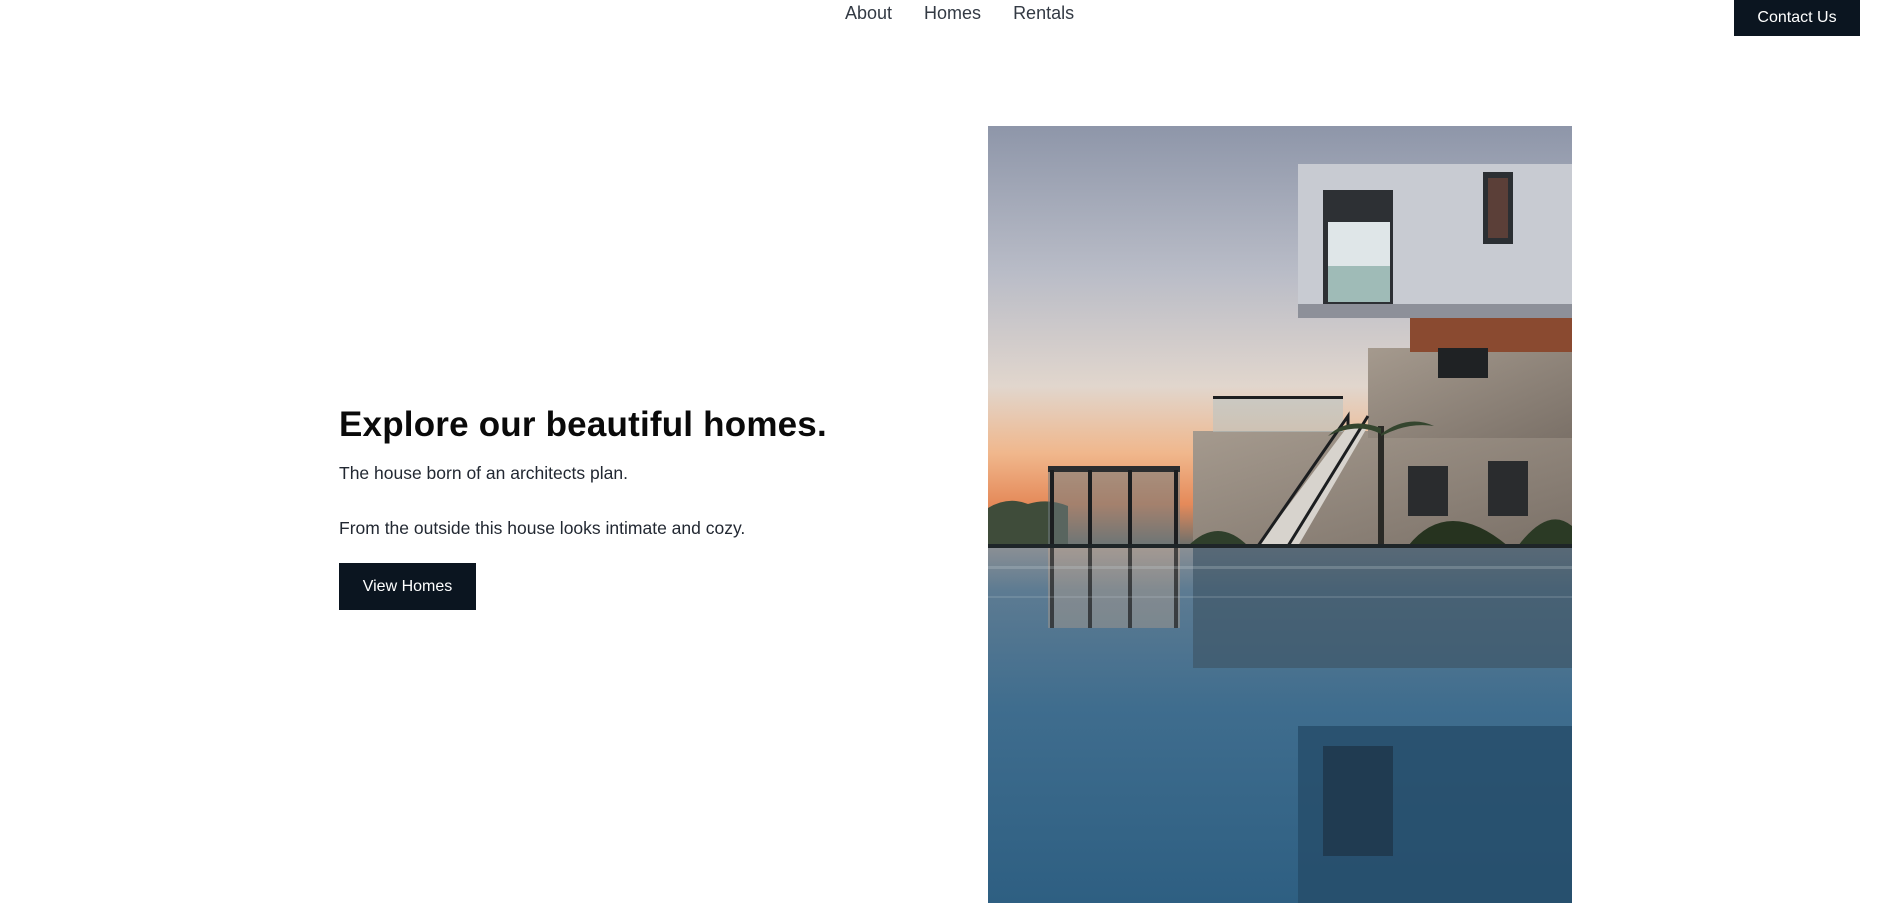 The width and height of the screenshot is (1889, 907). I want to click on hero-title: Explore our beautiful homes., so click(583, 424).